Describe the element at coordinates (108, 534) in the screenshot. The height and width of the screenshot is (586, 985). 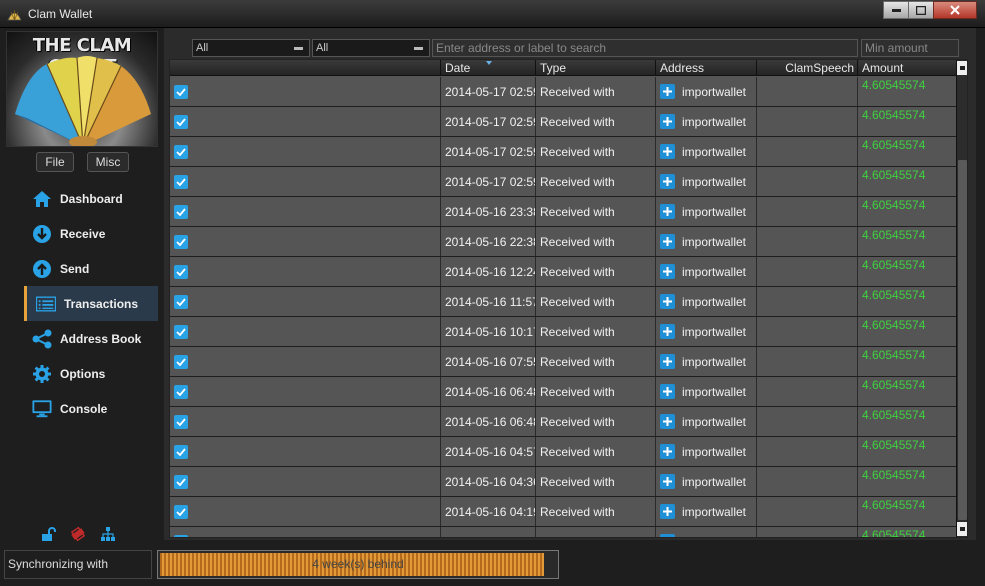
I see `network-icon` at that location.